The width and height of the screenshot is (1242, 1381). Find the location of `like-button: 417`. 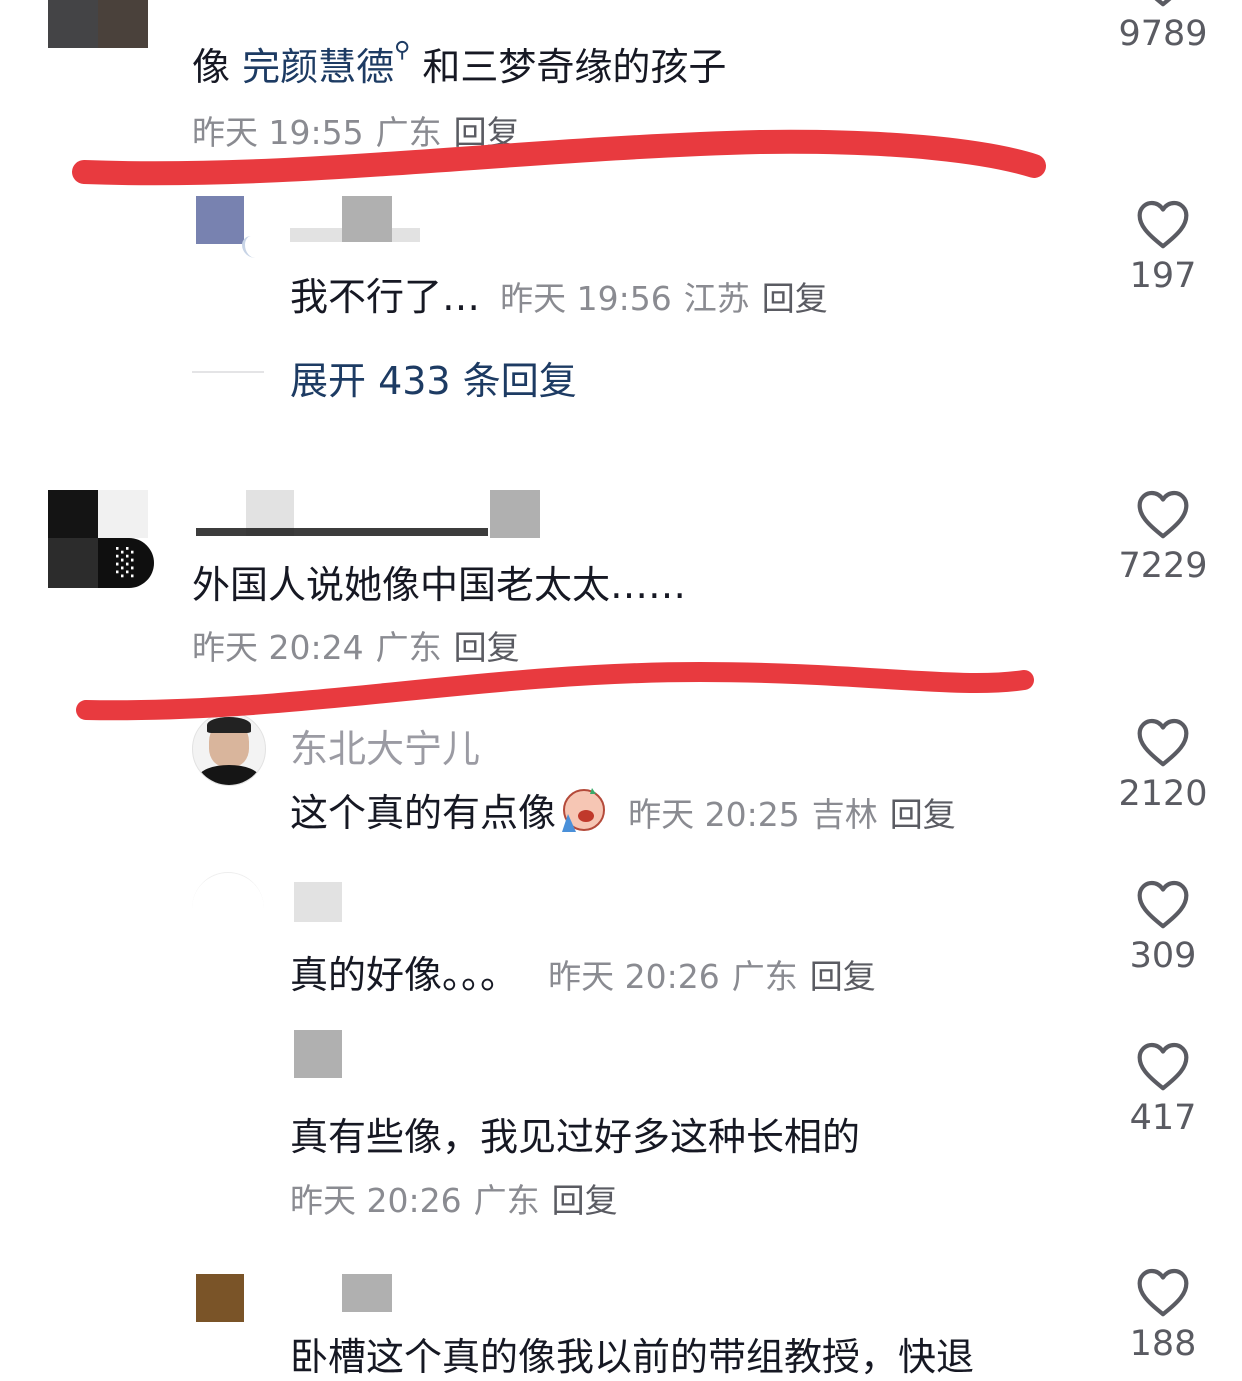

like-button: 417 is located at coordinates (1163, 1089).